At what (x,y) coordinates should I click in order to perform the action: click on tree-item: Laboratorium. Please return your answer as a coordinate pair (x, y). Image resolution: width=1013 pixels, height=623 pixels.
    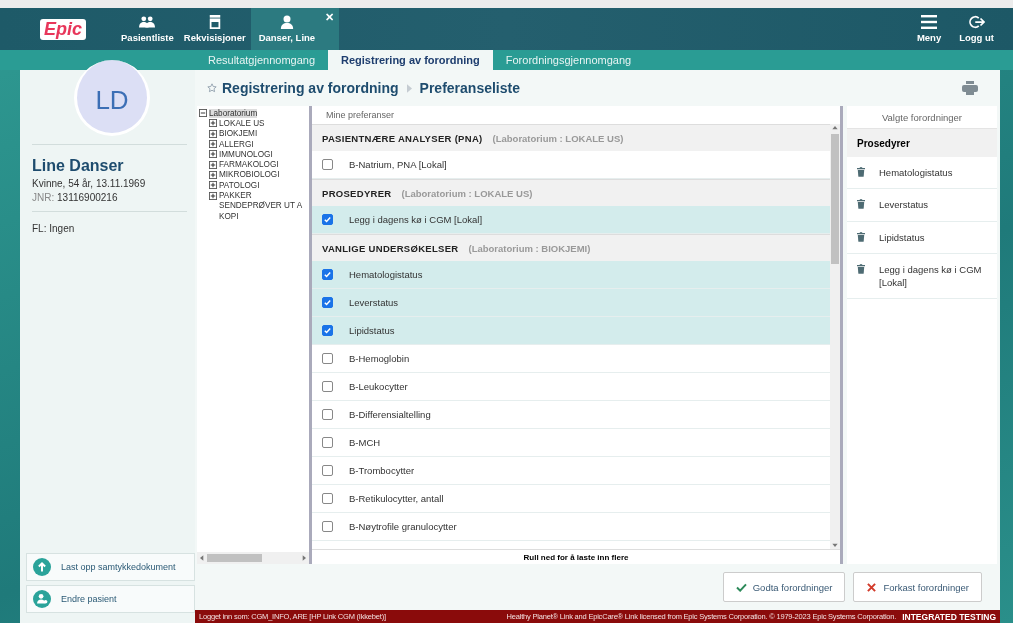
    Looking at the image, I should click on (233, 113).